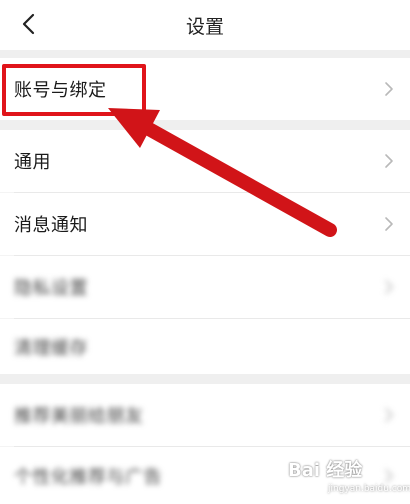 This screenshot has height=504, width=410. I want to click on page-title: 设置, so click(204, 26).